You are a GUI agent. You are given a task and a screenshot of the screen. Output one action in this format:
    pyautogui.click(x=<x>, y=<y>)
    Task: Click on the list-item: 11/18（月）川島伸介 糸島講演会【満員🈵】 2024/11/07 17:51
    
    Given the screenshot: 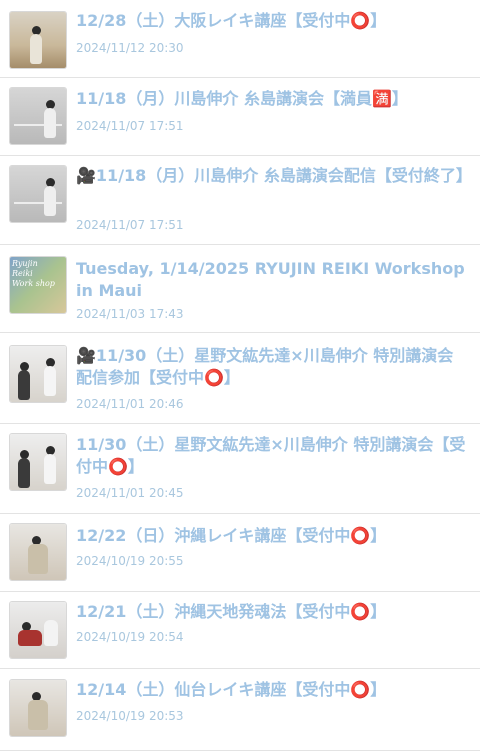 What is the action you would take?
    pyautogui.click(x=240, y=117)
    